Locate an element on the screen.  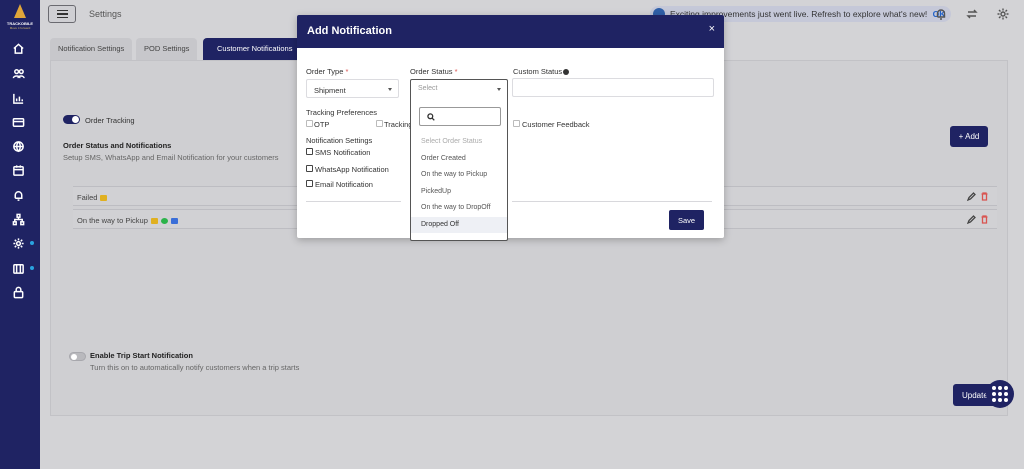
dropdown-option: On the way to DropOff is located at coordinates (459, 208).